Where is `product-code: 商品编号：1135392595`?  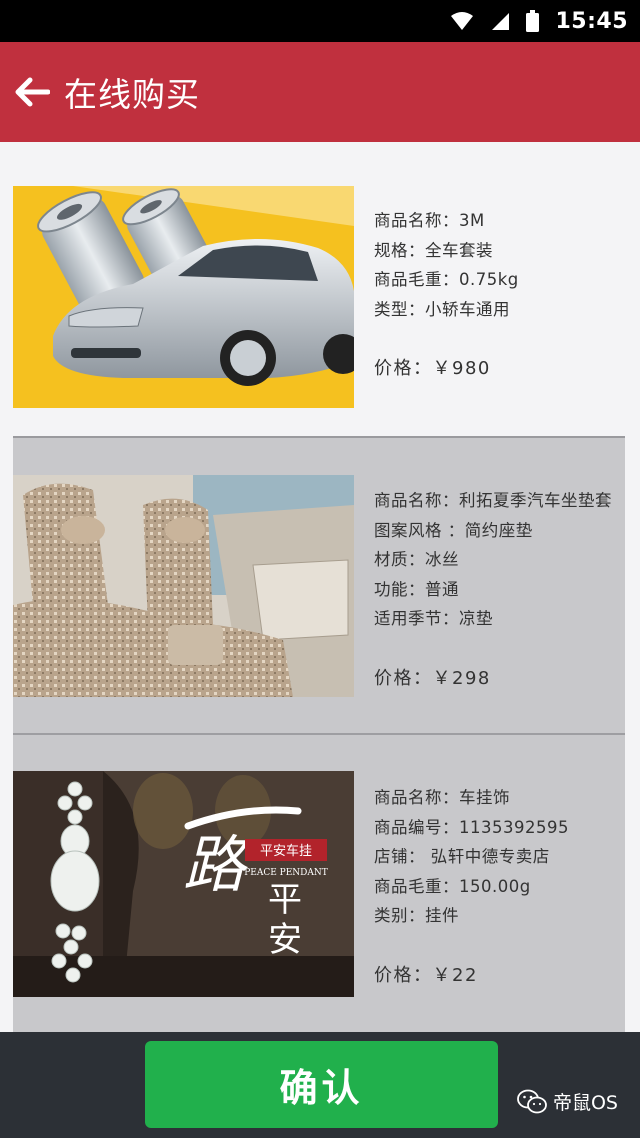
product-code: 商品编号：1135392595 is located at coordinates (471, 827).